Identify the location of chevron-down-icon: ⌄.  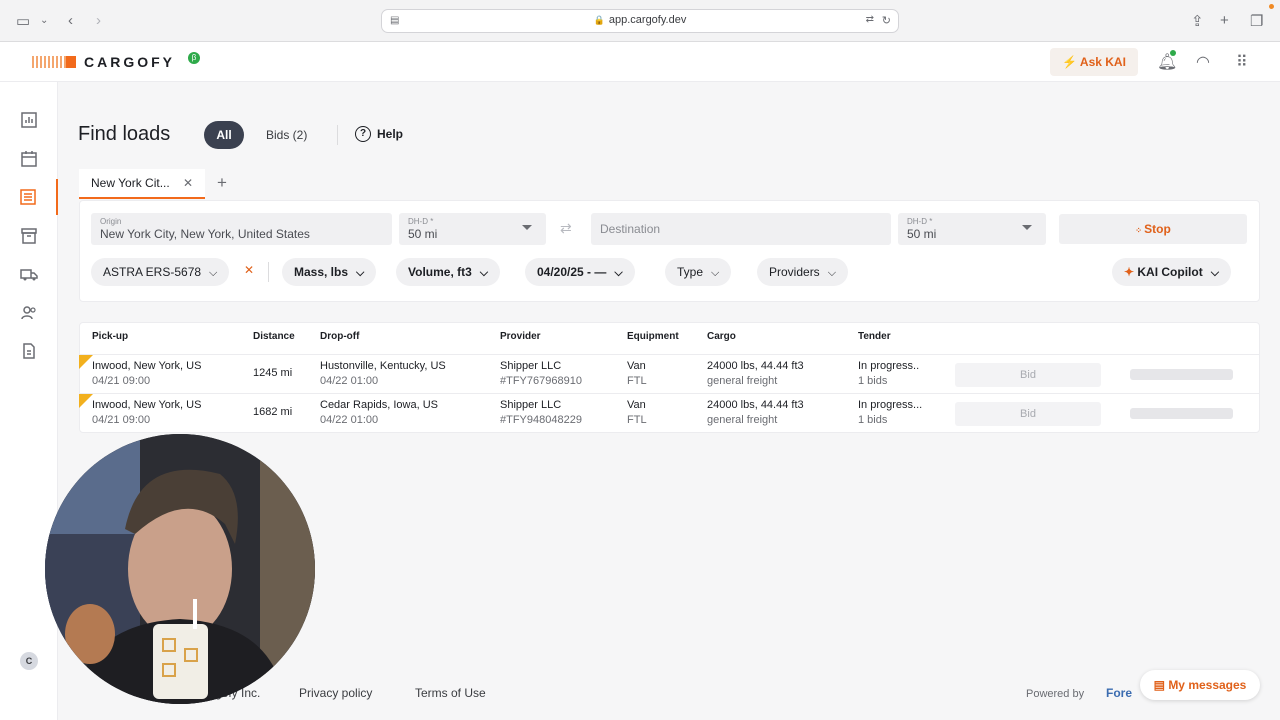
(44, 20).